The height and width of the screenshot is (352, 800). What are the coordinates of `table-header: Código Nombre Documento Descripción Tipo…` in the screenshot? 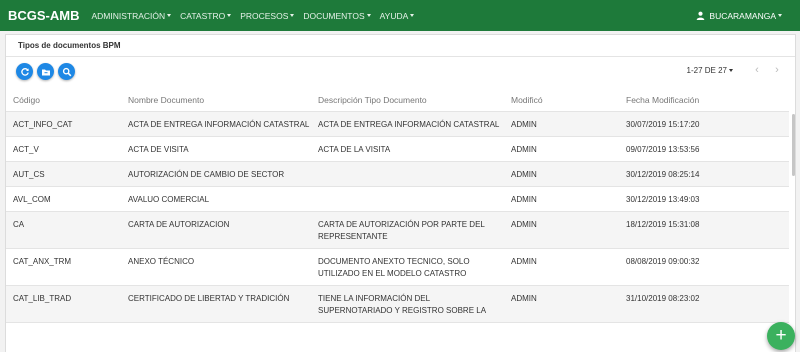 It's located at (397, 100).